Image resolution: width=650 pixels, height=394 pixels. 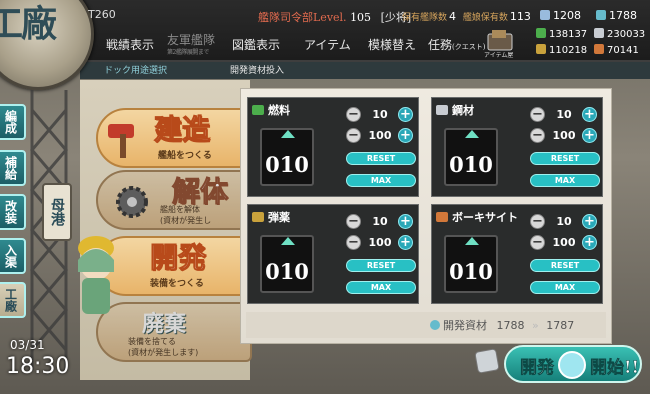 I want to click on fuel-plus-10-button: +, so click(x=405, y=114).